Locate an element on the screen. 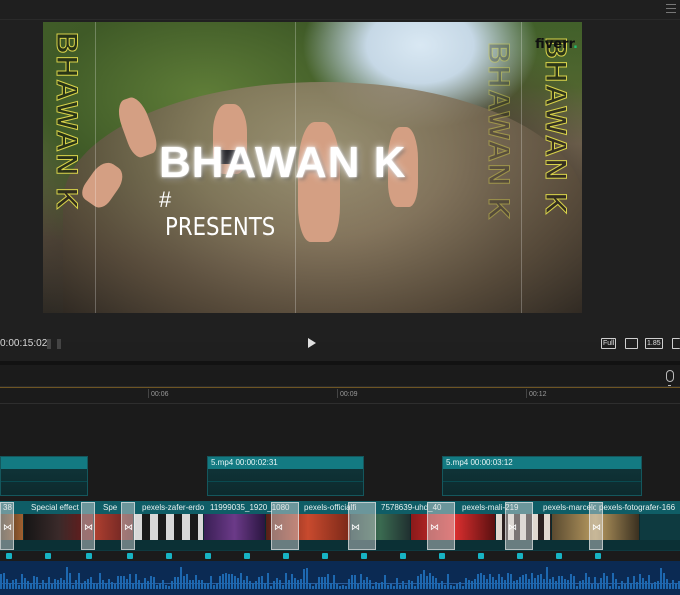 The height and width of the screenshot is (595, 680). overlay-clip: 5.mp4 00:00:03:12 is located at coordinates (542, 476).